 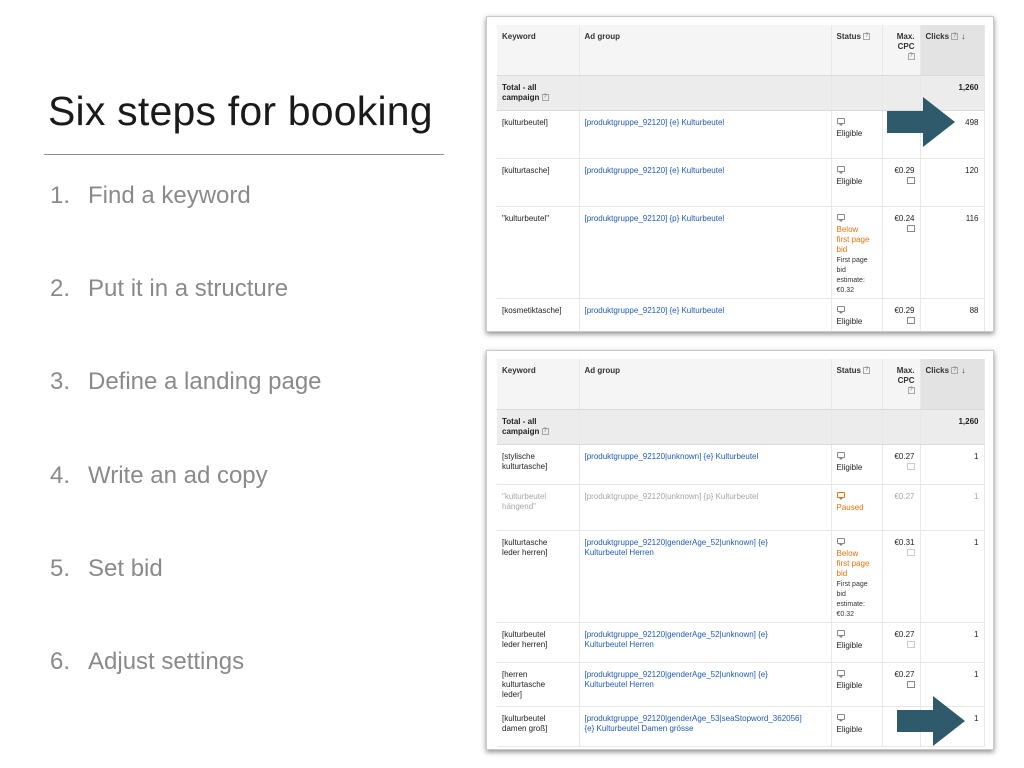 I want to click on ad-group-link: [produktgruppe_92120] {p} Kulturbeutel, so click(x=705, y=252).